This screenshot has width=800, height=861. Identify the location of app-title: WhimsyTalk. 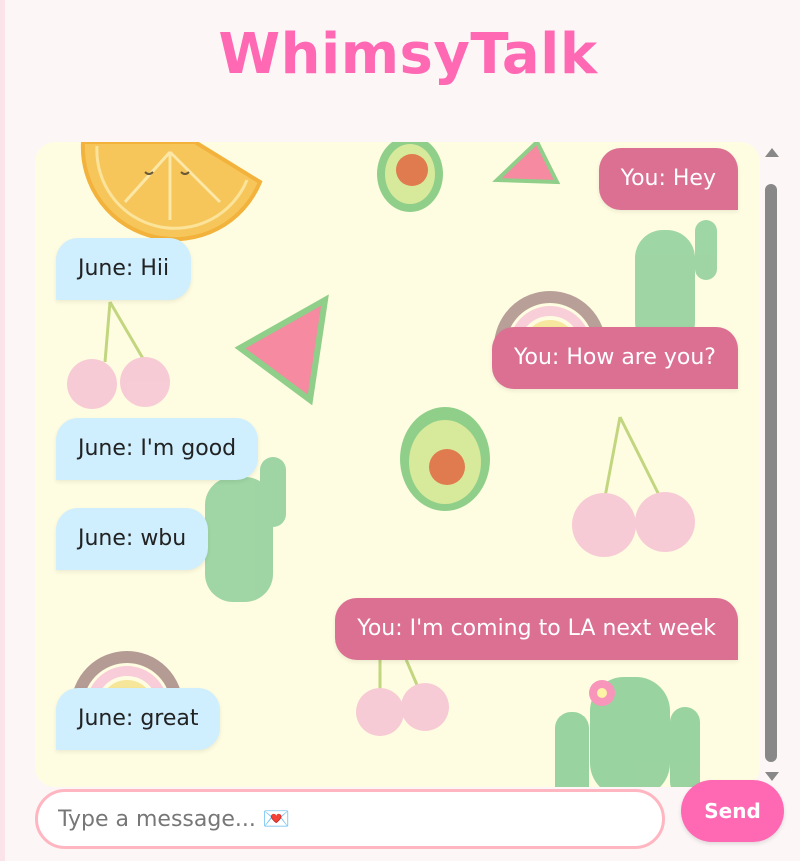
(408, 54).